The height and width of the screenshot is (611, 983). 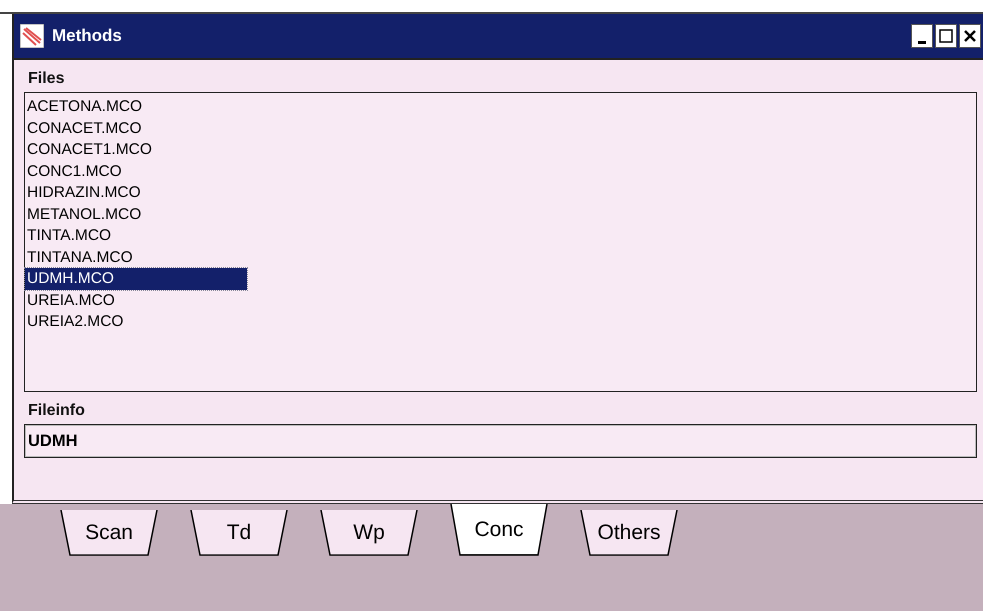 I want to click on tab: Scan, so click(x=109, y=533).